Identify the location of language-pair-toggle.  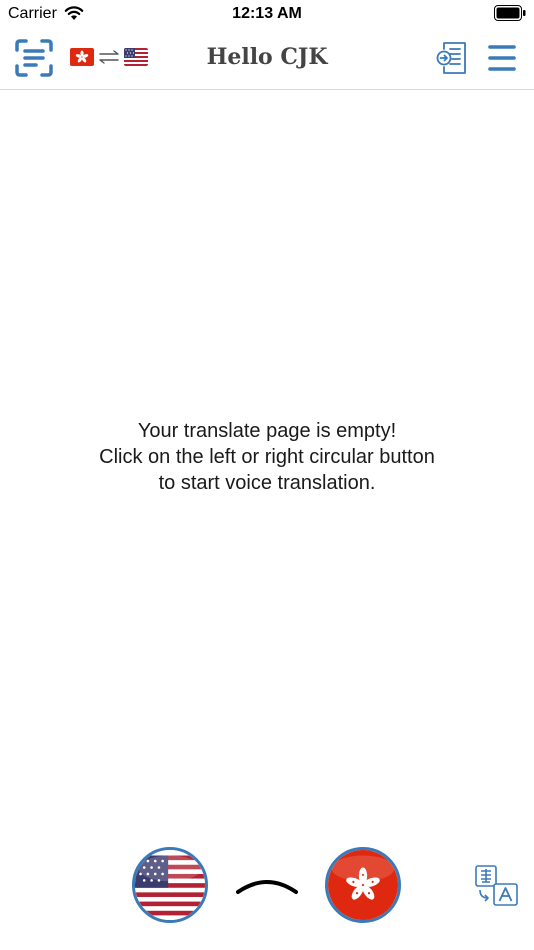
(109, 57).